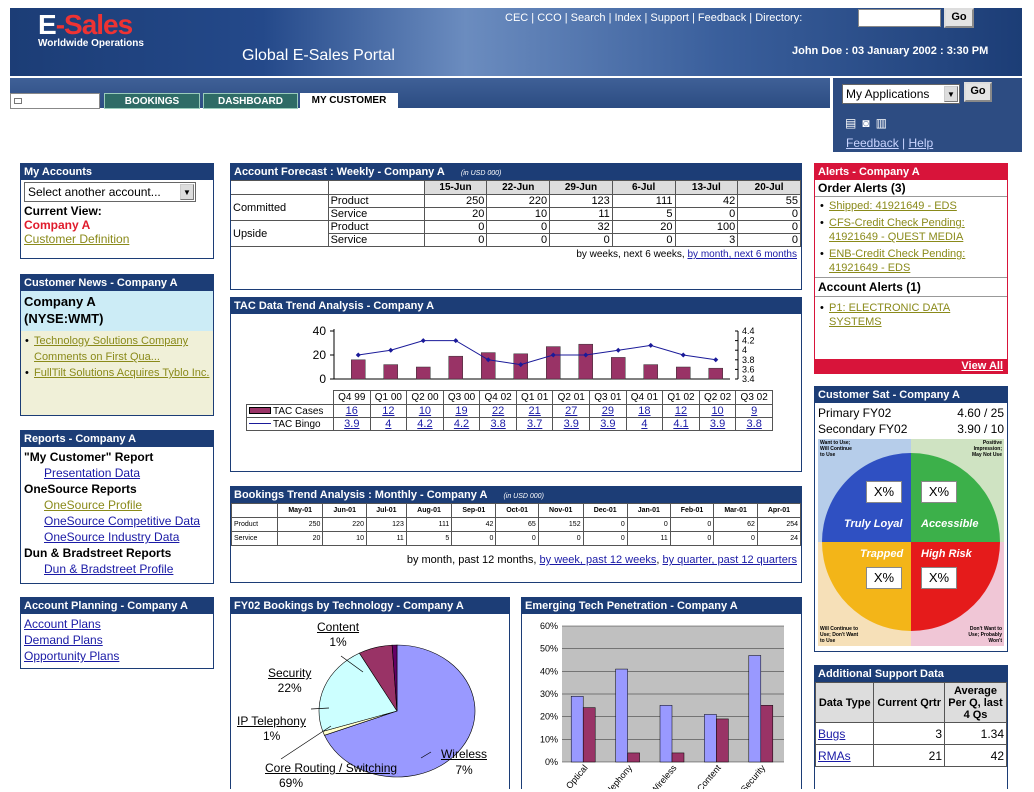  I want to click on opportunity-plans-link: Opportunity Plans, so click(117, 656).